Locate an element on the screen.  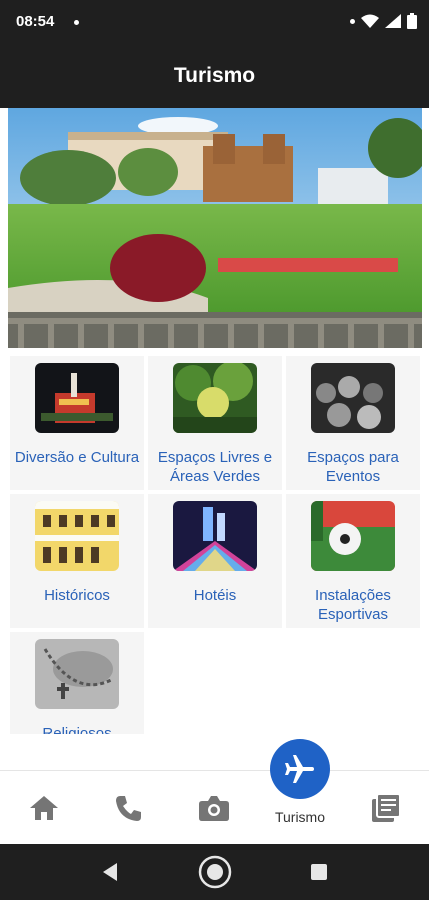
rosary-photo is located at coordinates (77, 674).